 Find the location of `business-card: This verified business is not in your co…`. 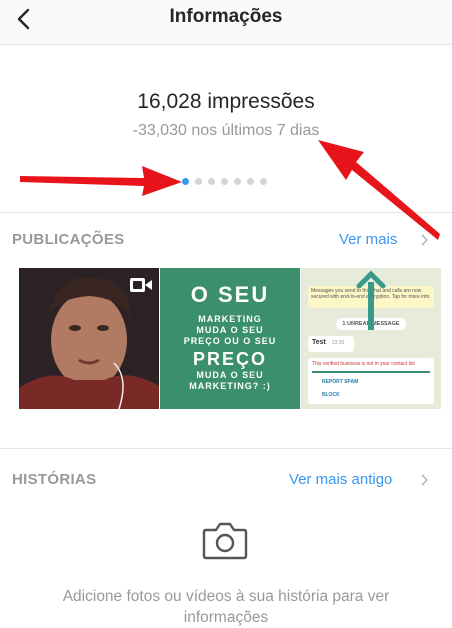

business-card: This verified business is not in your co… is located at coordinates (371, 381).